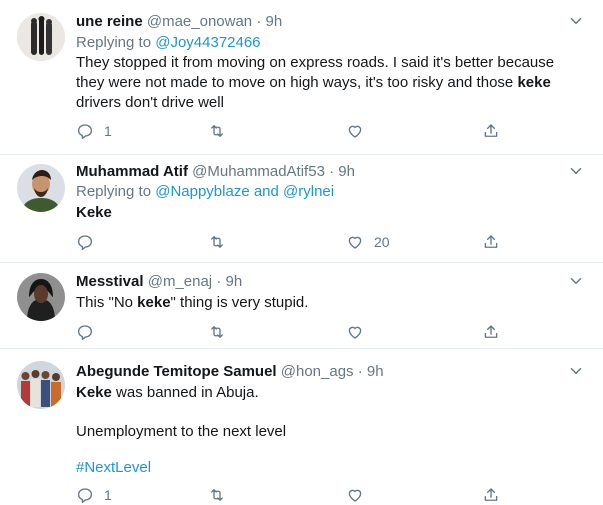  What do you see at coordinates (167, 392) in the screenshot?
I see `tweet-text: Keke was banned in Abuja.` at bounding box center [167, 392].